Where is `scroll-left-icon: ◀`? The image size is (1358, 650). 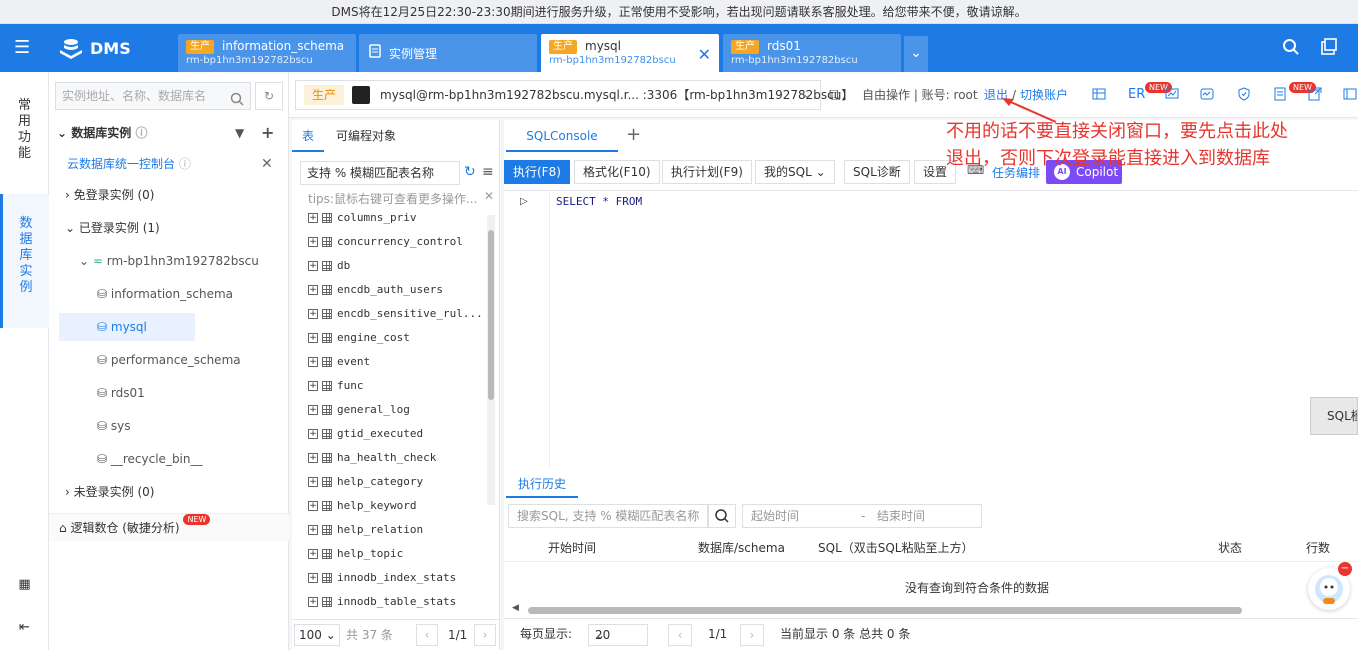
scroll-left-icon: ◀ is located at coordinates (515, 608).